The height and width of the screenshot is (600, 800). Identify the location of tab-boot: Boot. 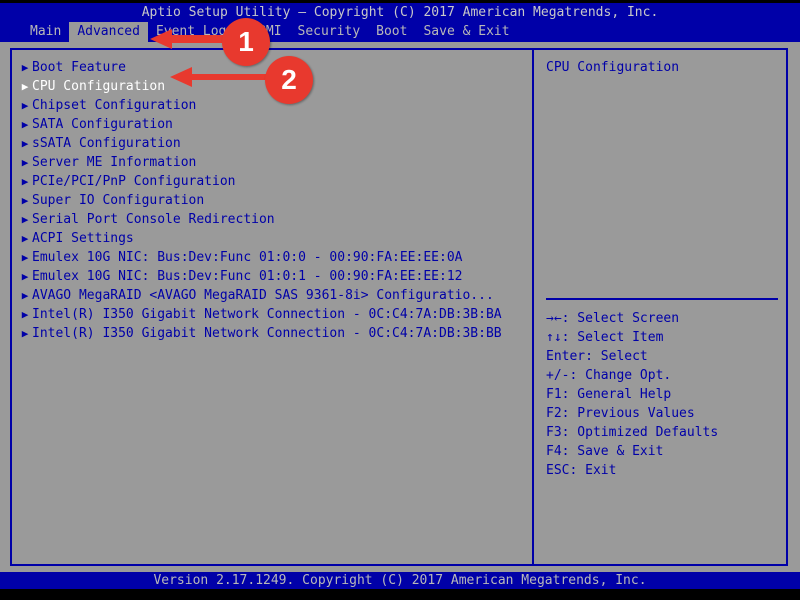
(391, 32).